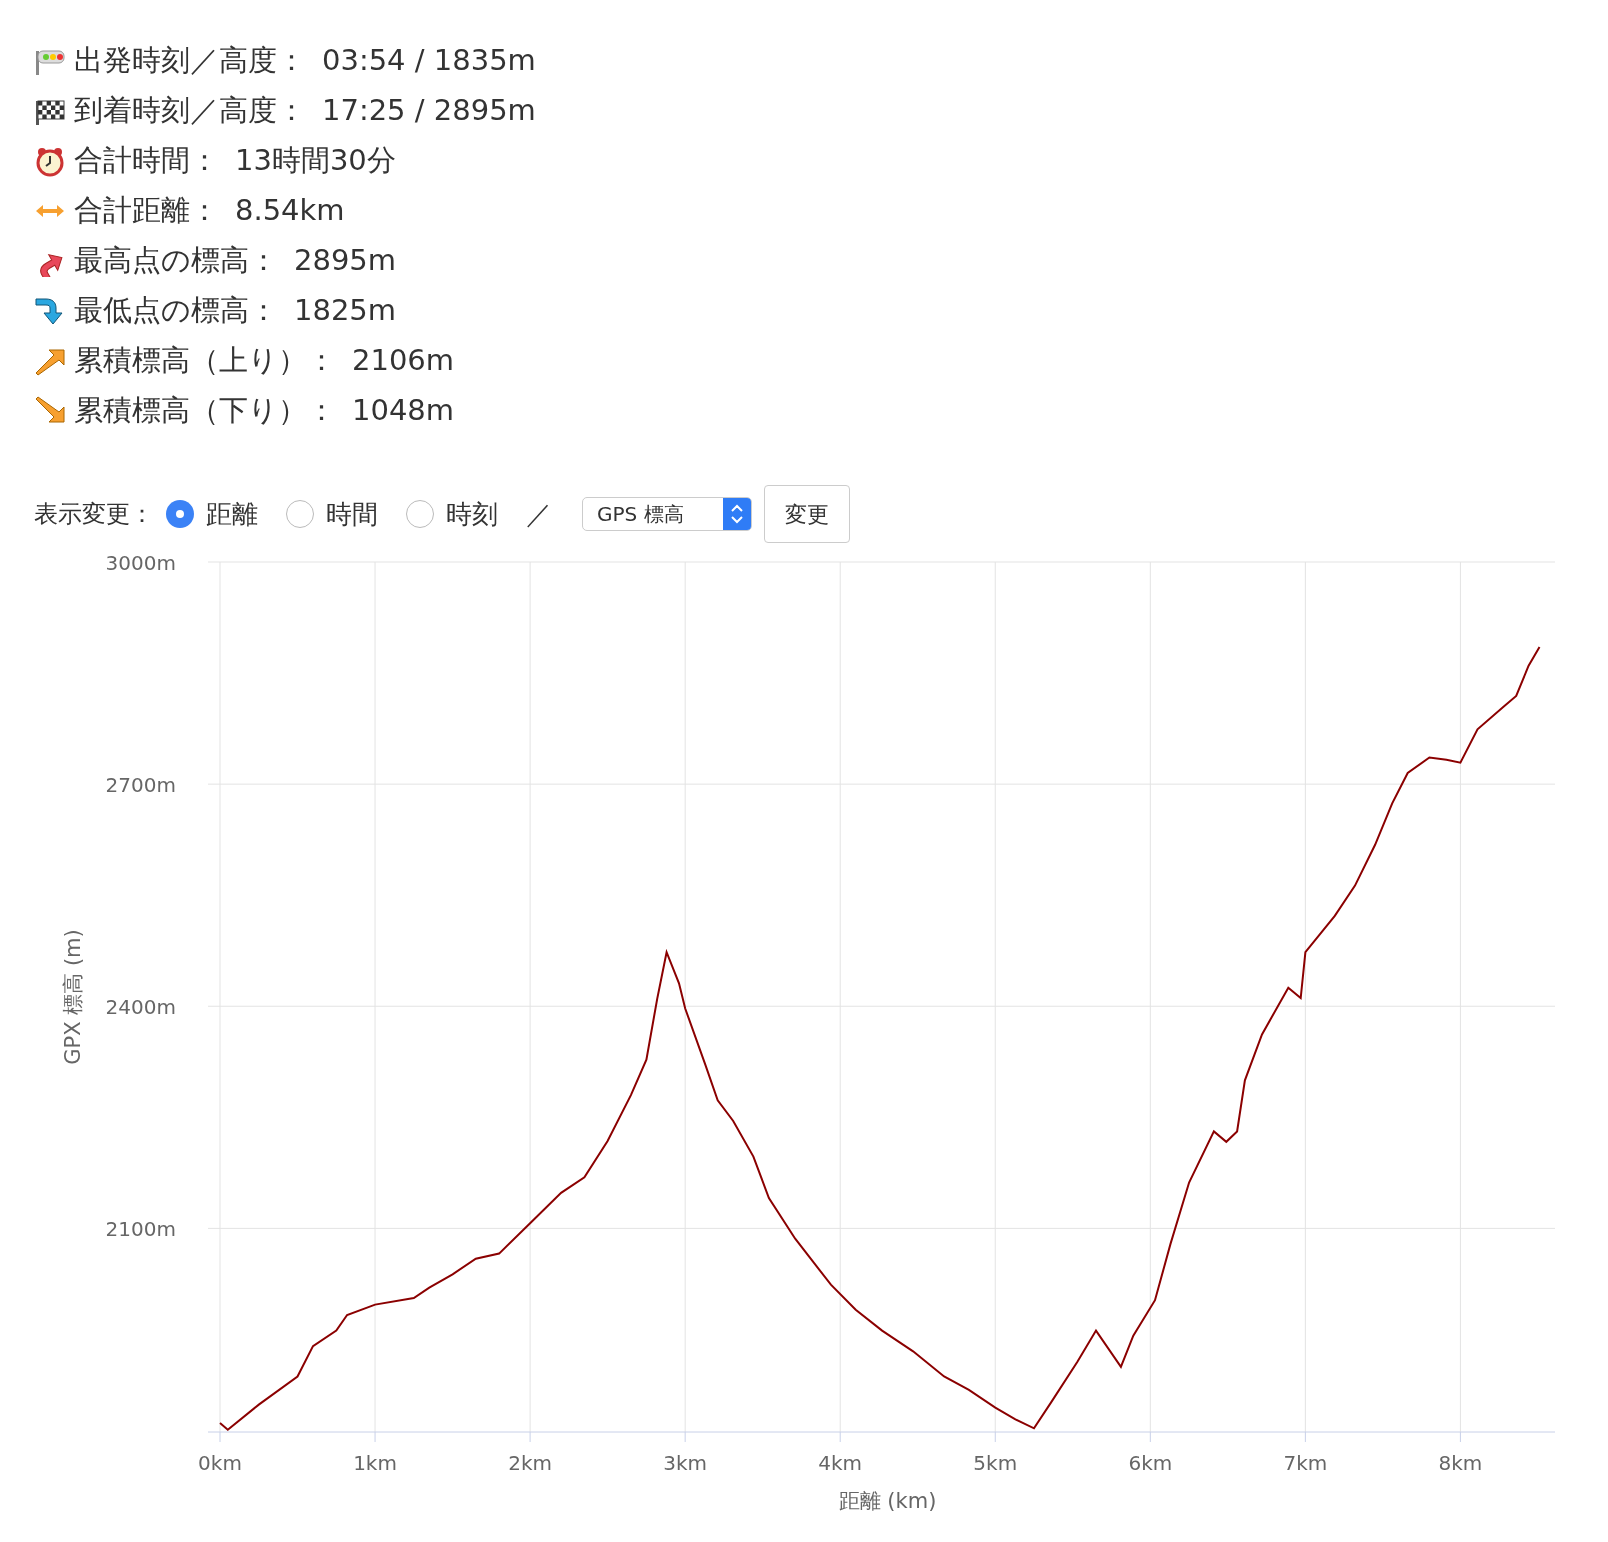 This screenshot has width=1608, height=1542. Describe the element at coordinates (995, 1463) in the screenshot. I see `axis-tick-label: 5km` at that location.